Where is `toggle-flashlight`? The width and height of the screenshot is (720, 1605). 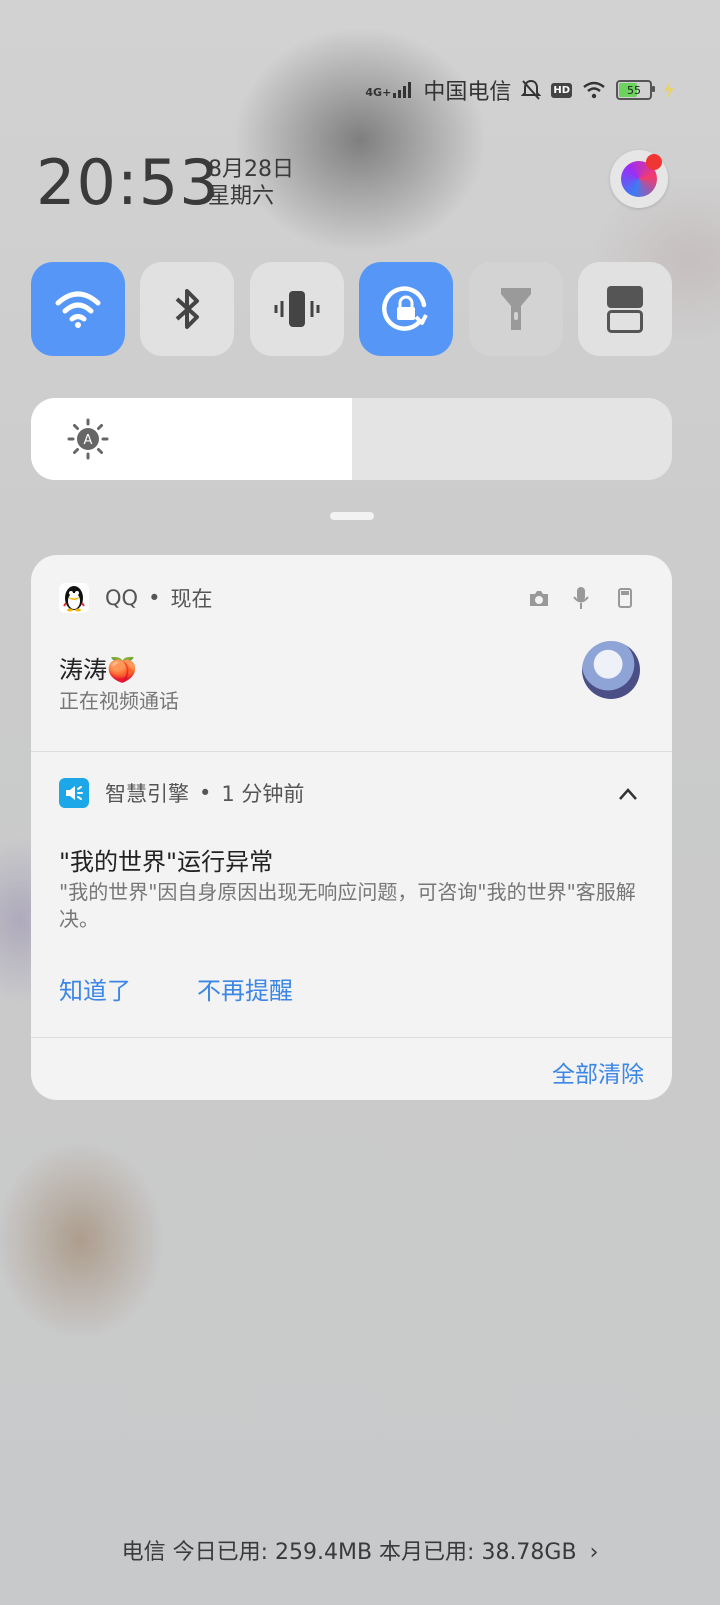 toggle-flashlight is located at coordinates (516, 309).